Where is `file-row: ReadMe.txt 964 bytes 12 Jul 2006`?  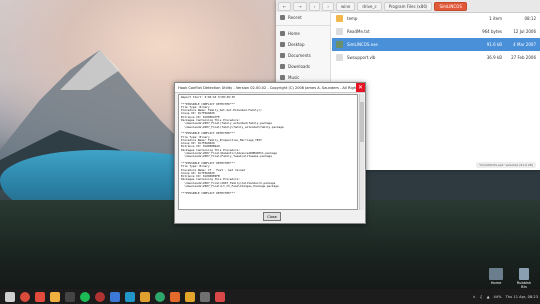 file-row: ReadMe.txt 964 bytes 12 Jul 2006 is located at coordinates (436, 31).